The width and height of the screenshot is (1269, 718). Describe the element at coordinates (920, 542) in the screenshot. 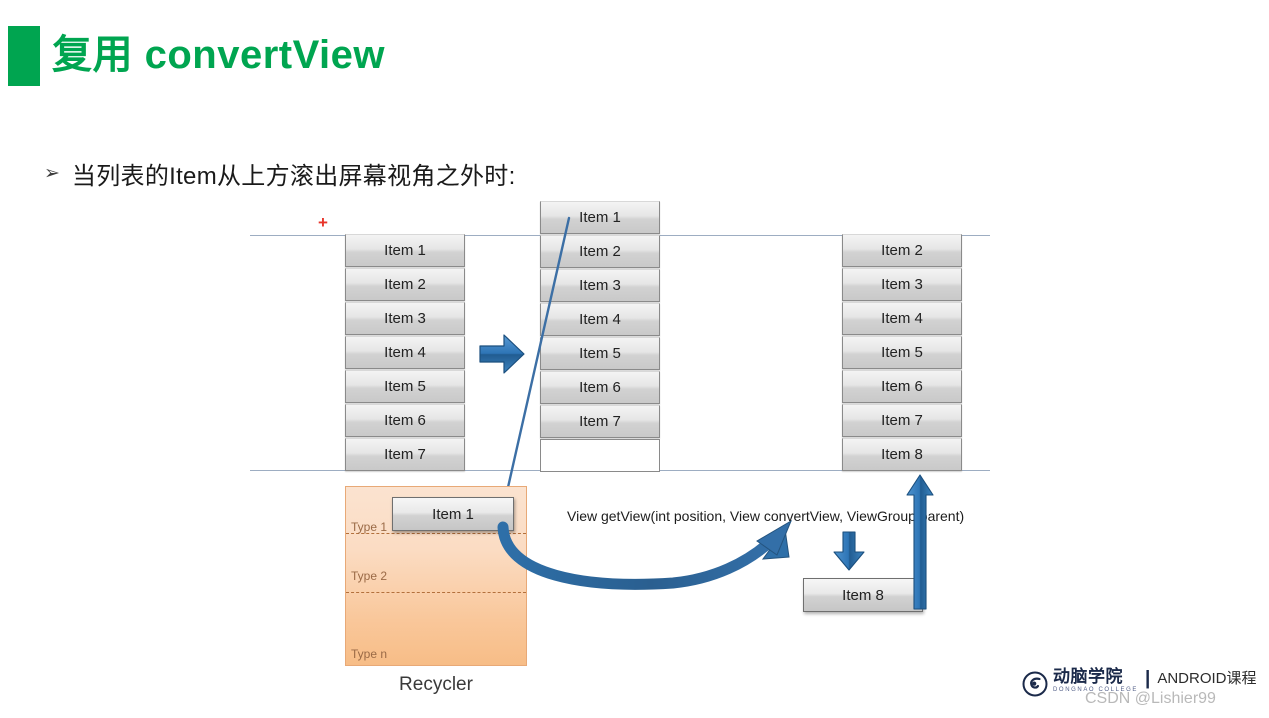

I see `arrow-up-icon` at that location.